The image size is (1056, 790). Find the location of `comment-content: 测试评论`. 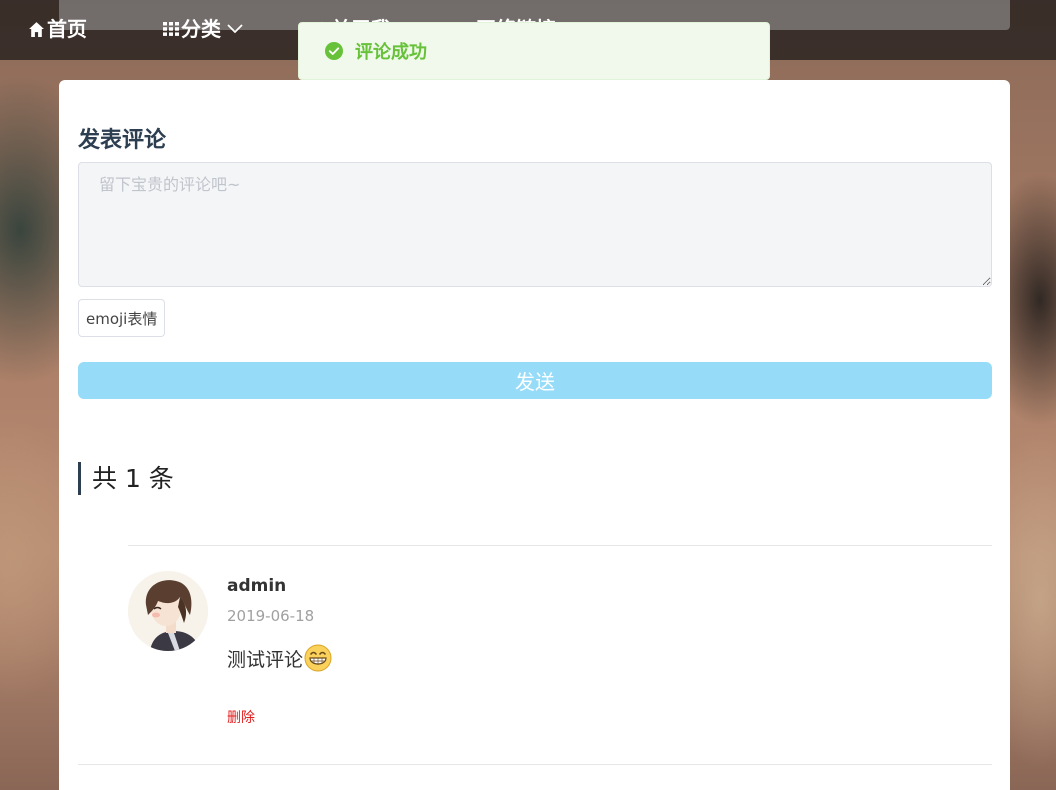

comment-content: 测试评论 is located at coordinates (279, 658).